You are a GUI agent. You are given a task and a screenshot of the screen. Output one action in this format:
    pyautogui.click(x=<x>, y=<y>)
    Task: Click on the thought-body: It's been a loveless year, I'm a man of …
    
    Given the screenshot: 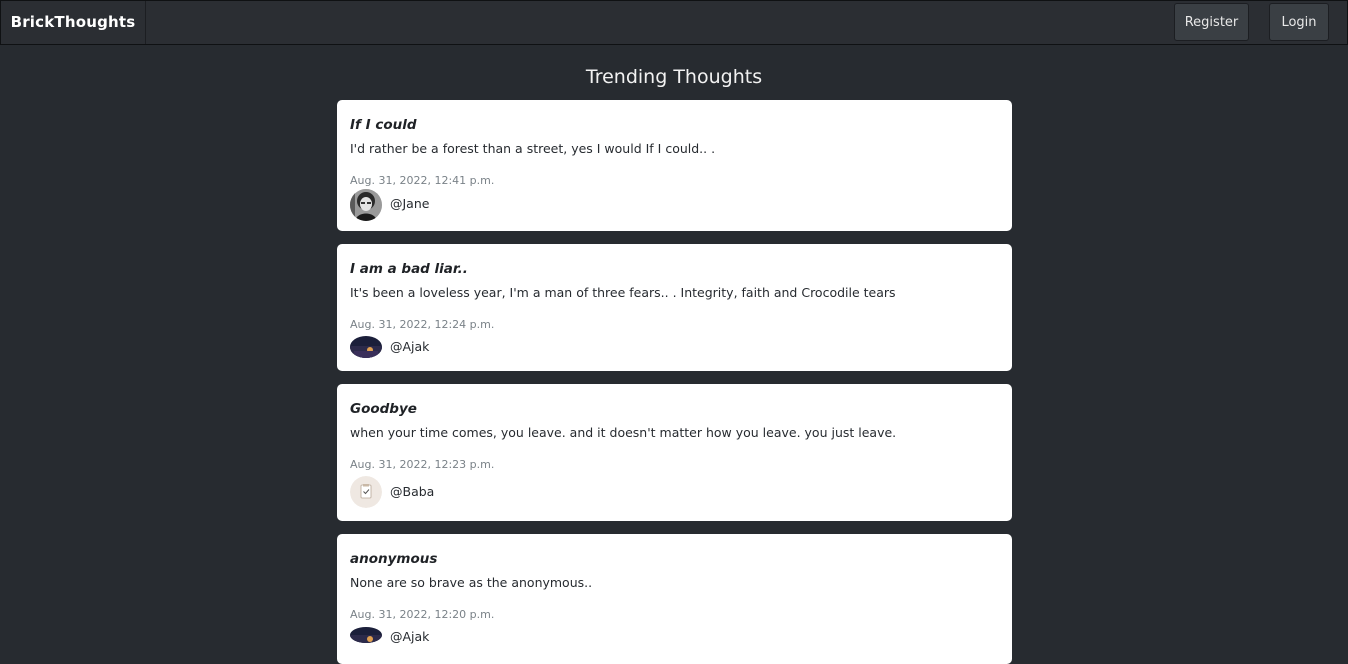 What is the action you would take?
    pyautogui.click(x=623, y=292)
    